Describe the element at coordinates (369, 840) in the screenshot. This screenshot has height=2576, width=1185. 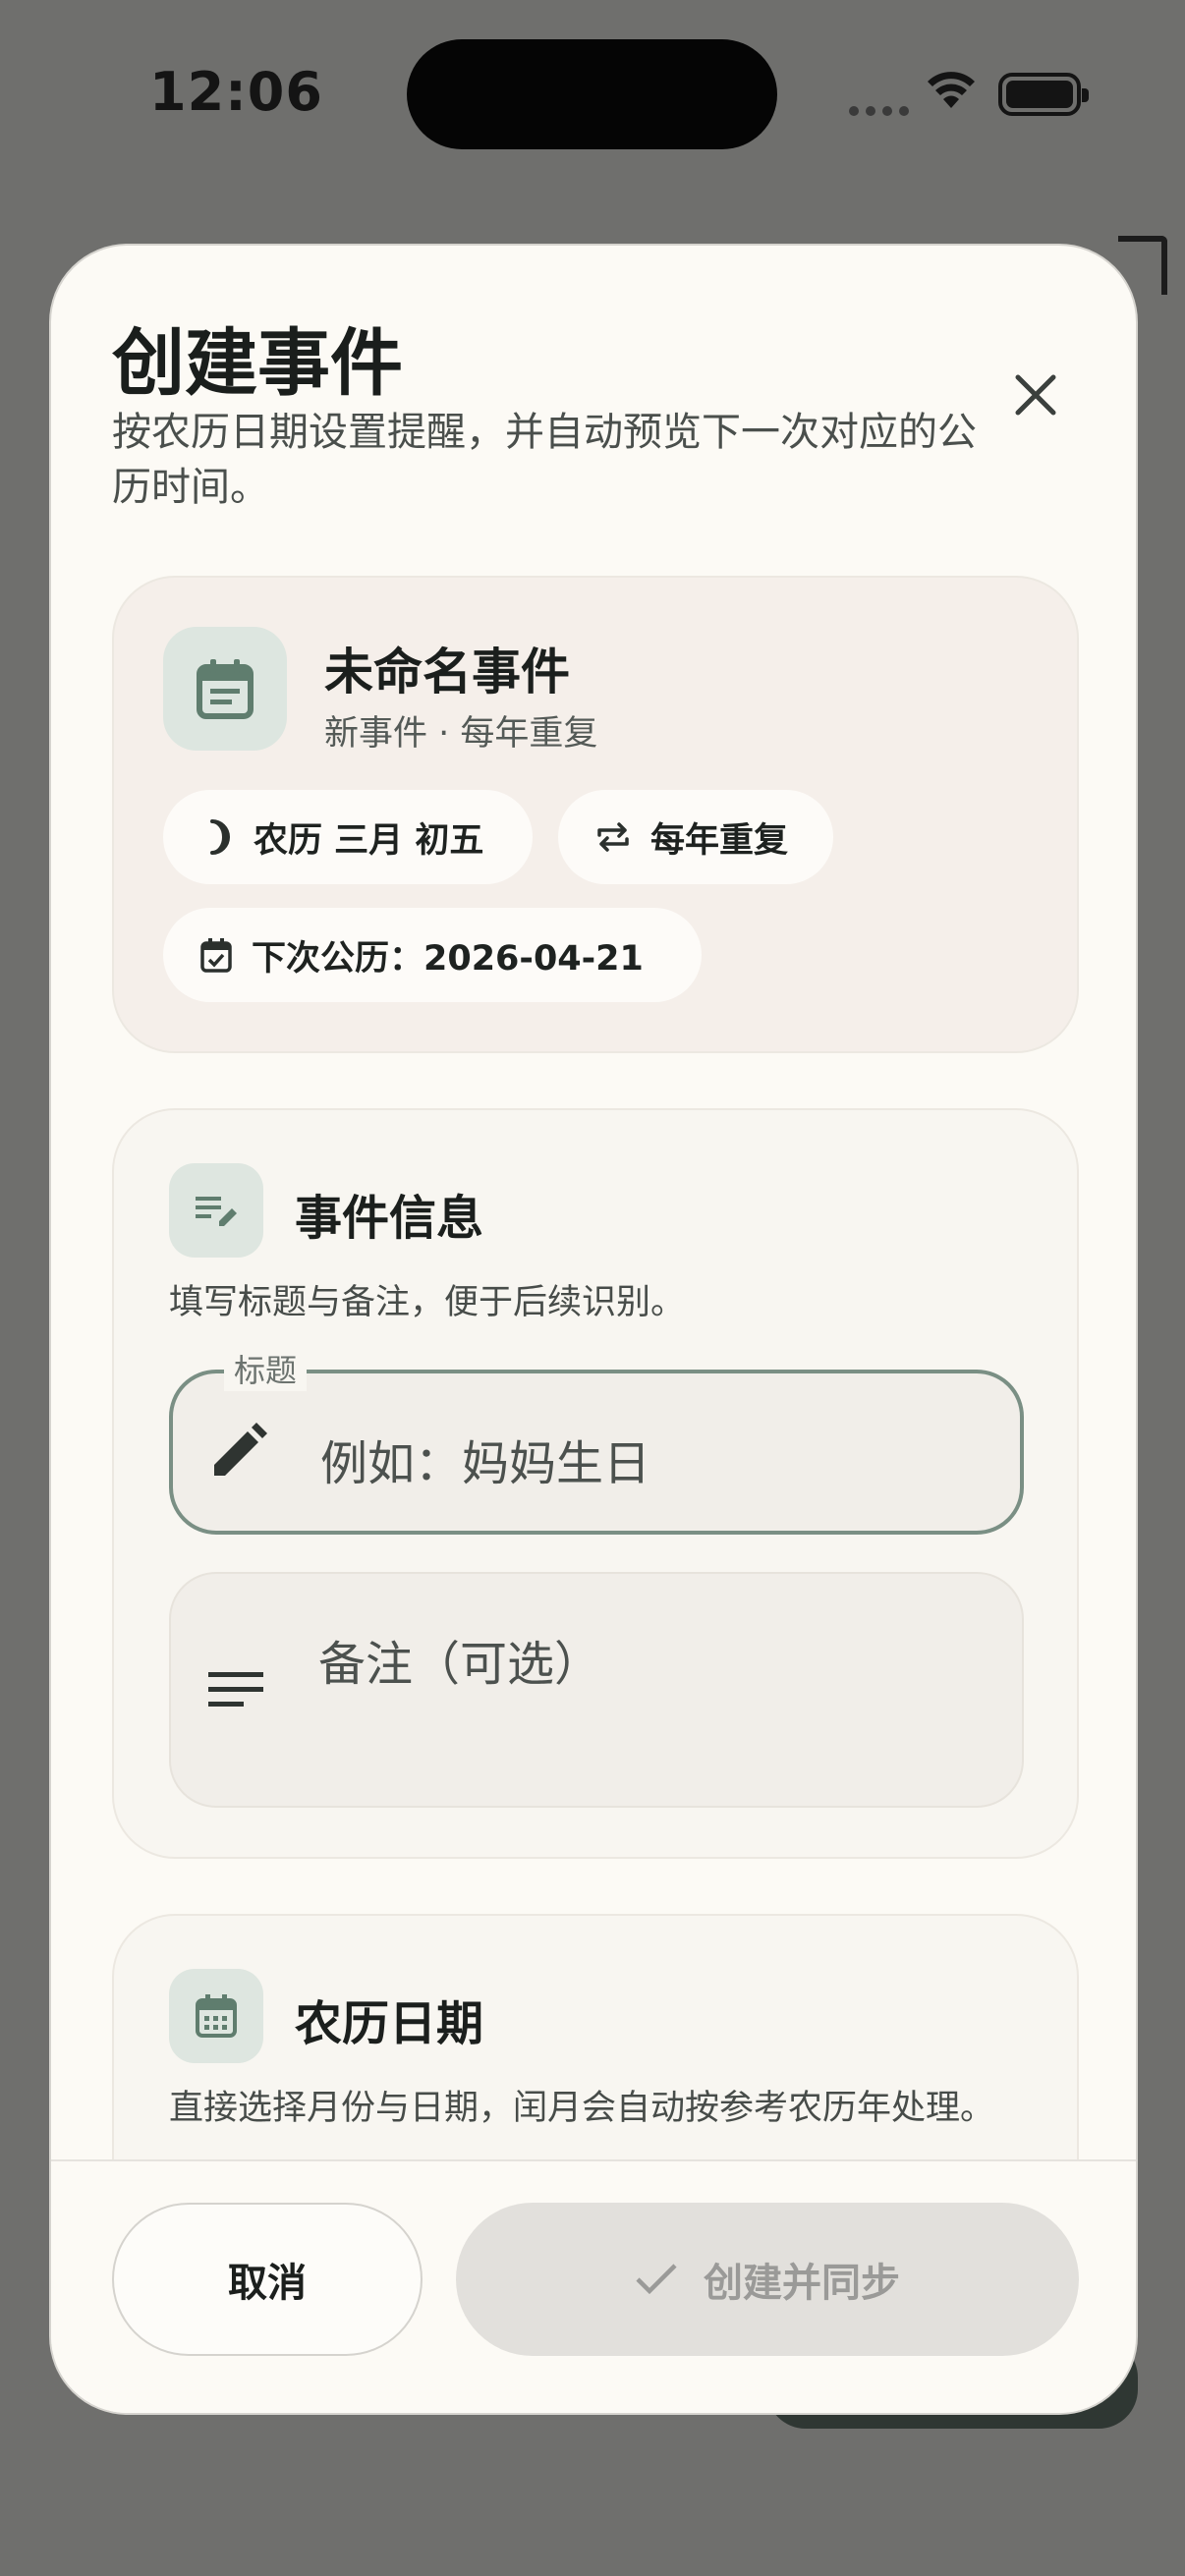
I see `lunar-date-chip-label: 农历 三月 初五` at that location.